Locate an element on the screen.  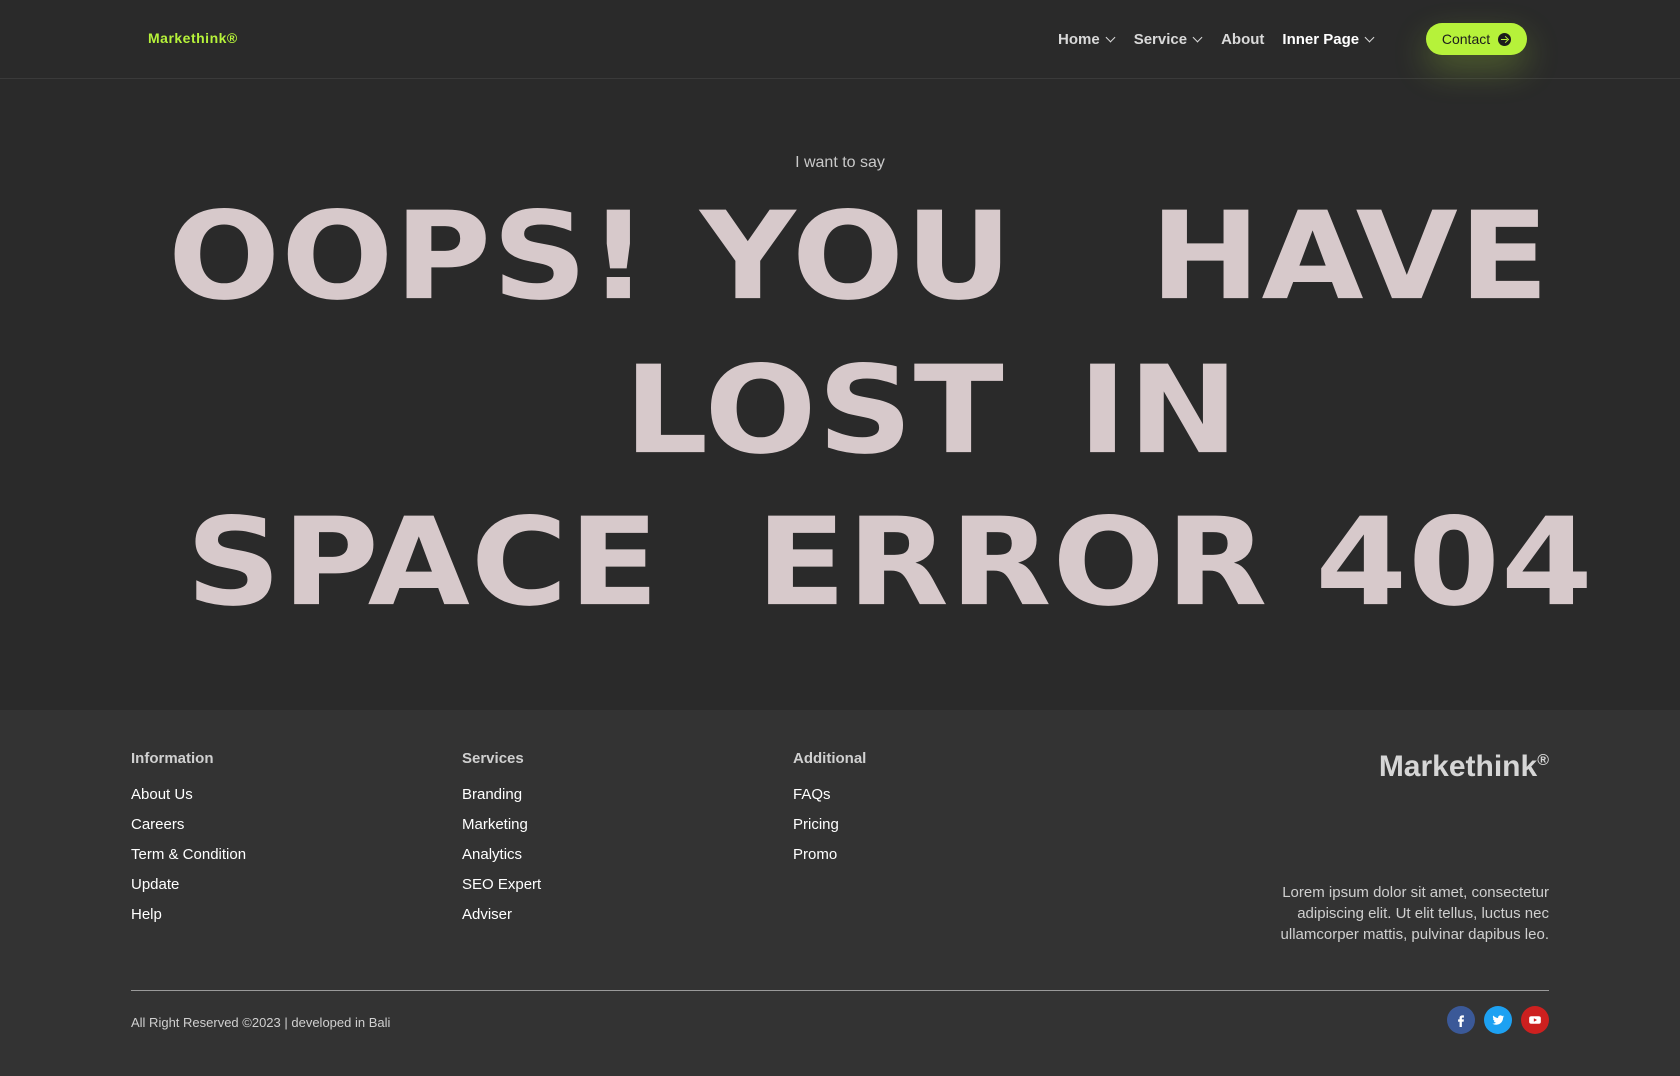
footer-link: Promo is located at coordinates (829, 861).